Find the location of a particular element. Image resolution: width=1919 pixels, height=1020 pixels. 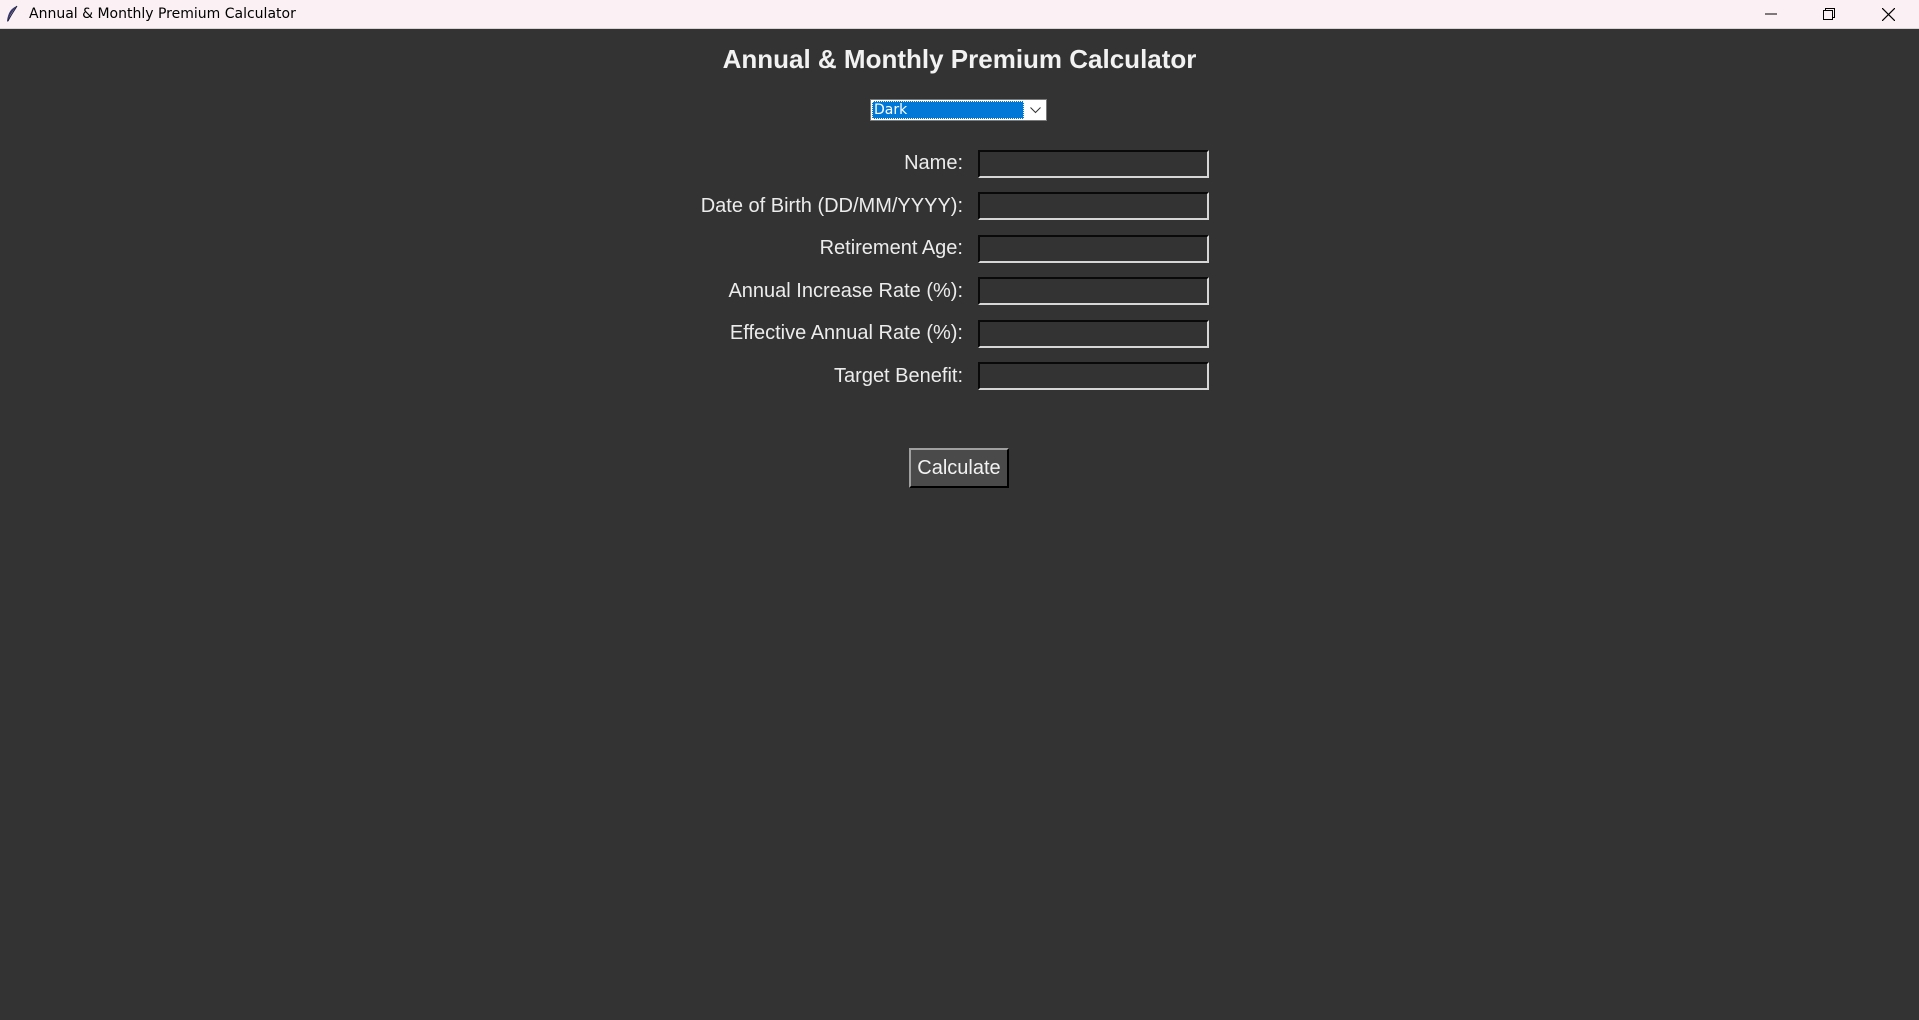

minimize-icon is located at coordinates (1771, 14).